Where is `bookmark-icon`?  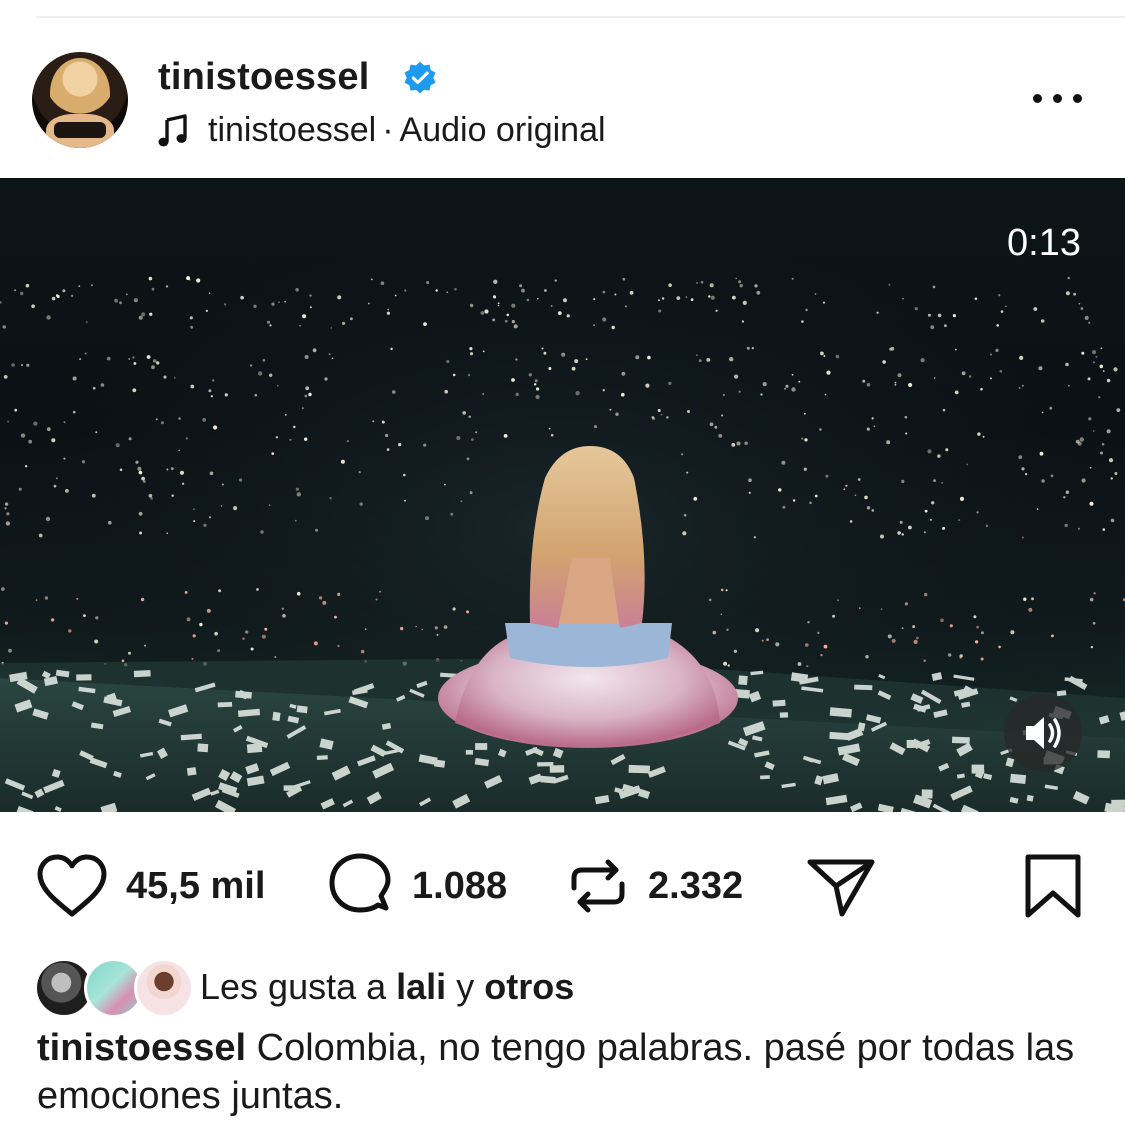
bookmark-icon is located at coordinates (1053, 886).